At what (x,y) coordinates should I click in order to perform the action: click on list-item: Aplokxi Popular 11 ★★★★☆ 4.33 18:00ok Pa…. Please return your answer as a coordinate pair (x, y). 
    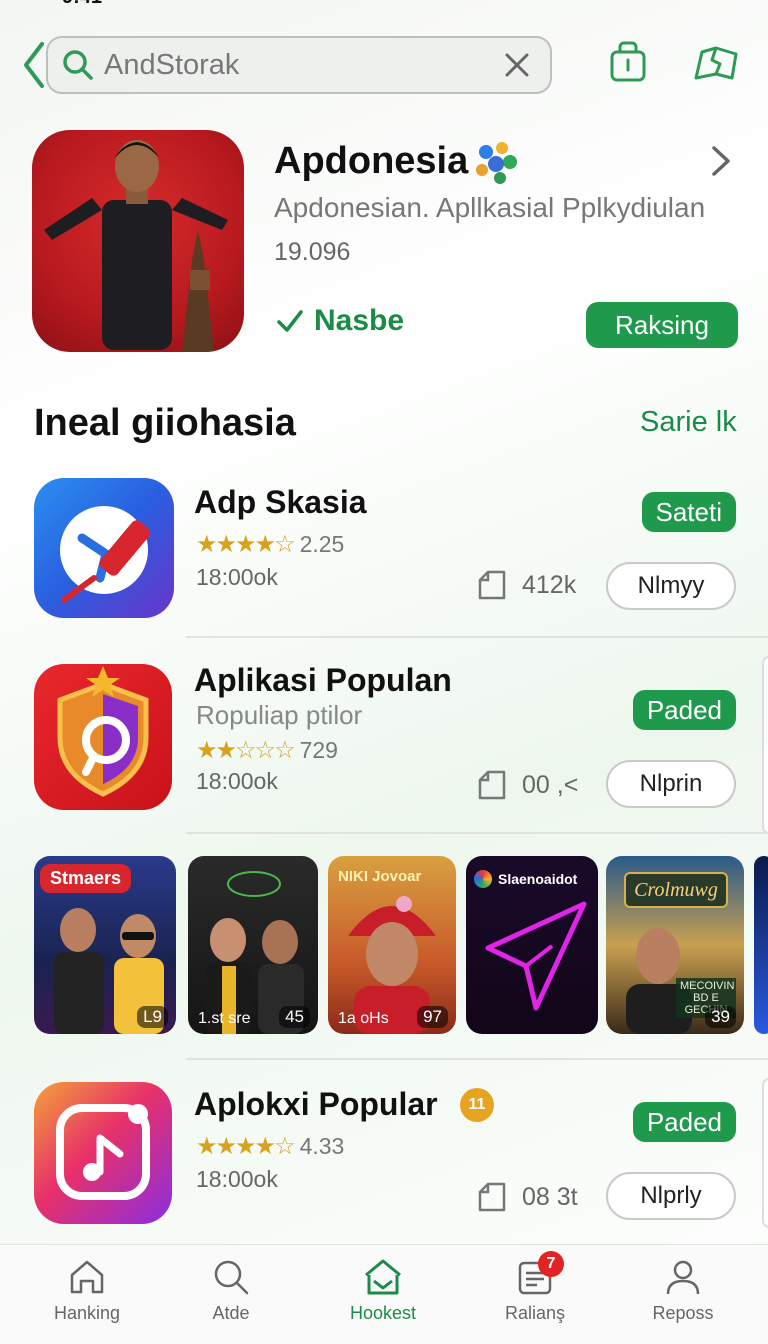
    Looking at the image, I should click on (384, 1153).